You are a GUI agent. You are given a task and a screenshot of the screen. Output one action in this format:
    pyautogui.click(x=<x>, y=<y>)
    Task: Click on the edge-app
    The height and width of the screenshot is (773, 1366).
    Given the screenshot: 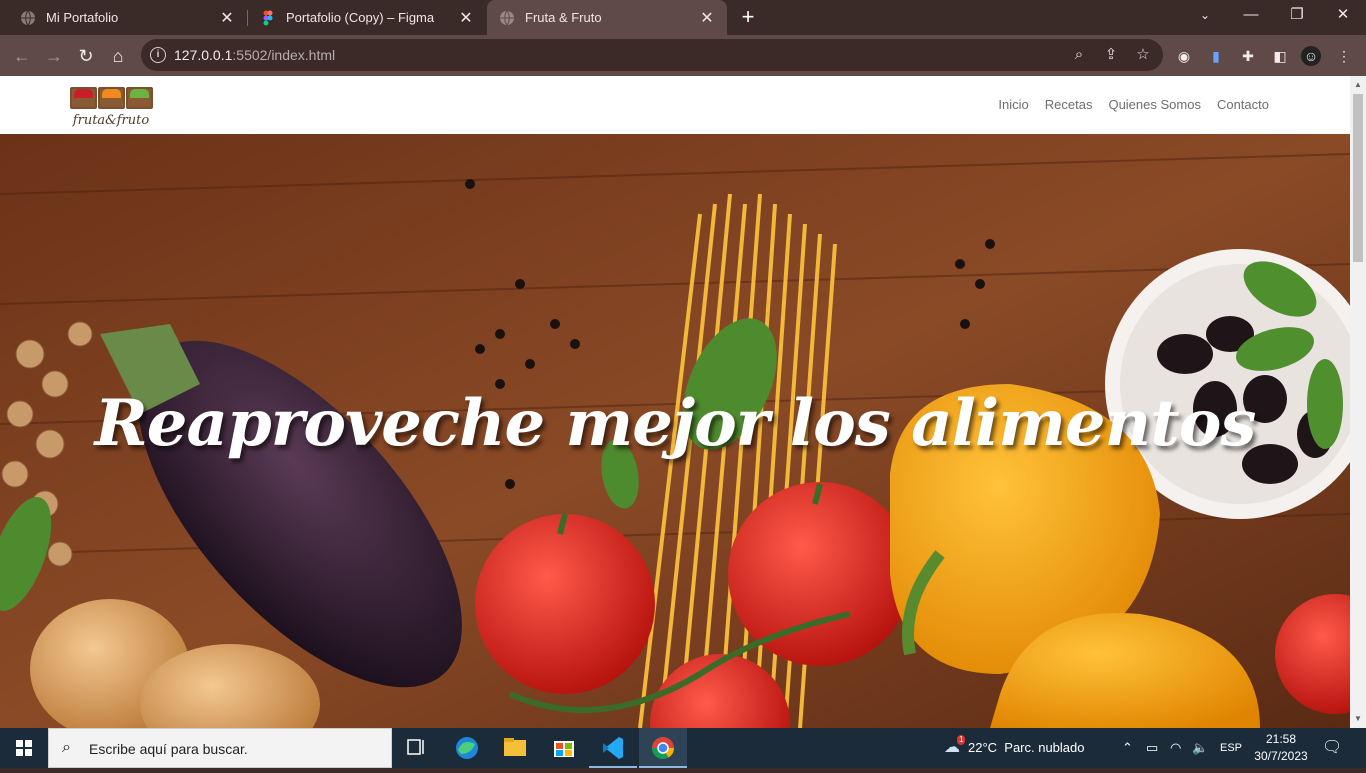 What is the action you would take?
    pyautogui.click(x=467, y=748)
    